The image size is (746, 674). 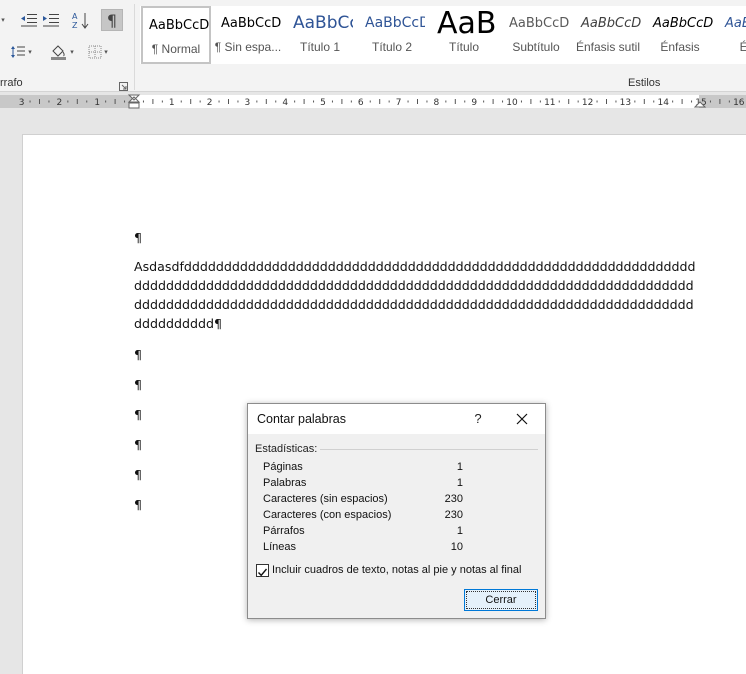 I want to click on stat-row: Líneas 10, so click(x=363, y=549).